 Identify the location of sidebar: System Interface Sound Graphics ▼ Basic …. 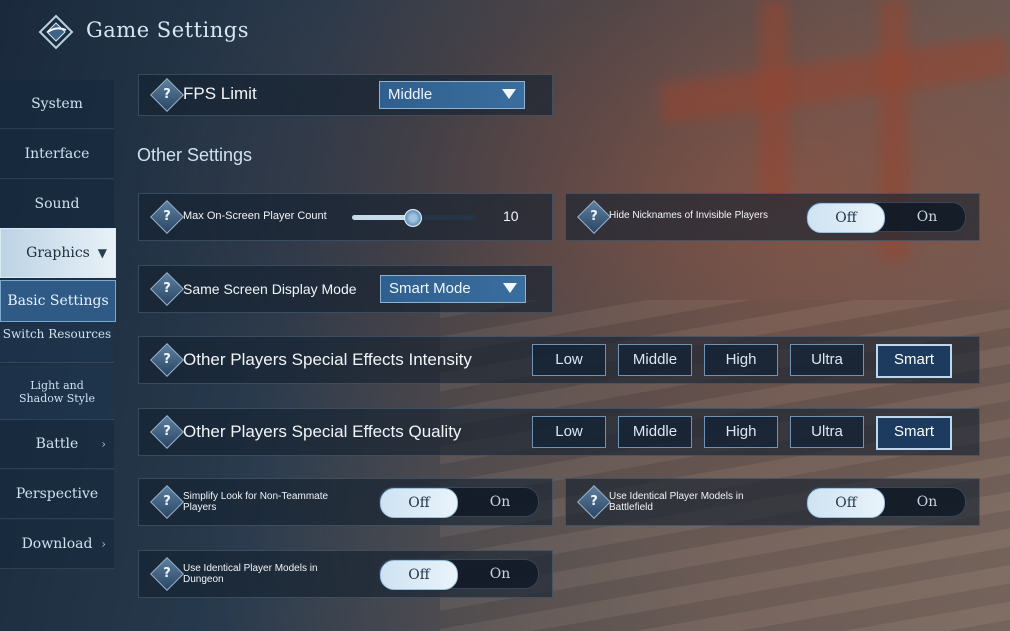
(58, 323).